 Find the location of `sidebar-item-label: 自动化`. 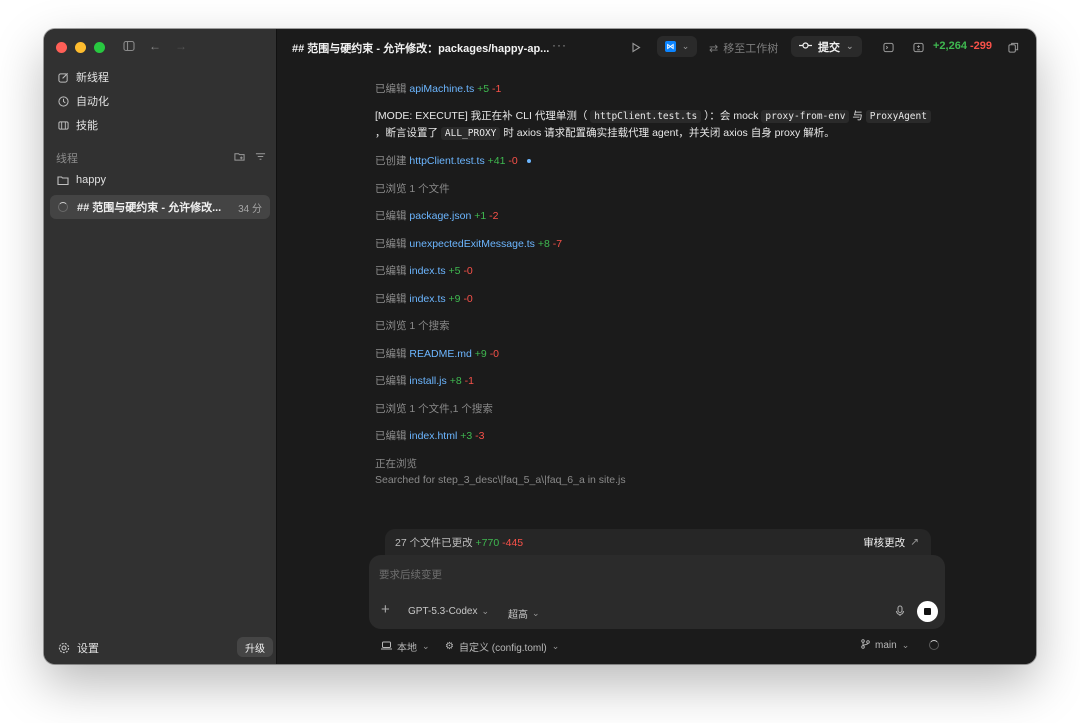

sidebar-item-label: 自动化 is located at coordinates (92, 102).